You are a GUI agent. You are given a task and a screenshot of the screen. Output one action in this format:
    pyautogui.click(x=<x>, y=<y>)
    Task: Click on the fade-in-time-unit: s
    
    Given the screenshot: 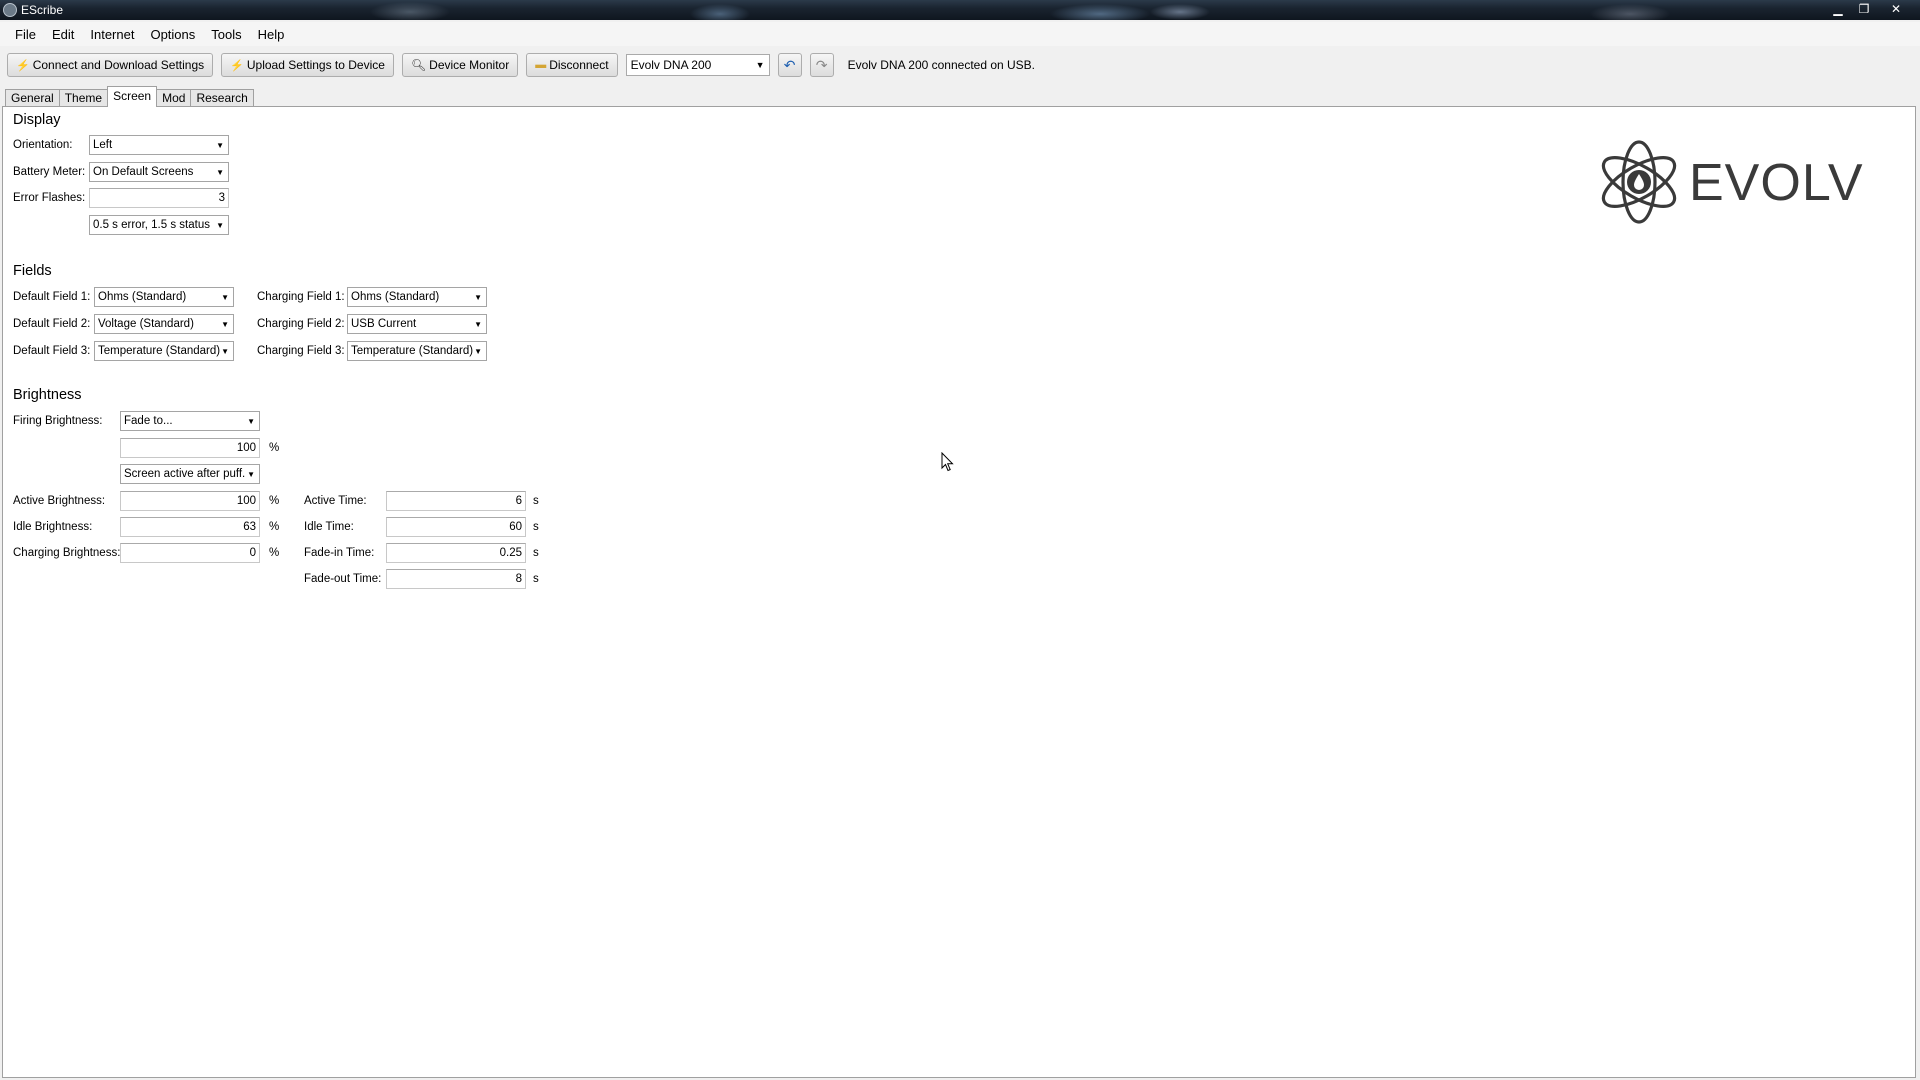 What is the action you would take?
    pyautogui.click(x=536, y=553)
    